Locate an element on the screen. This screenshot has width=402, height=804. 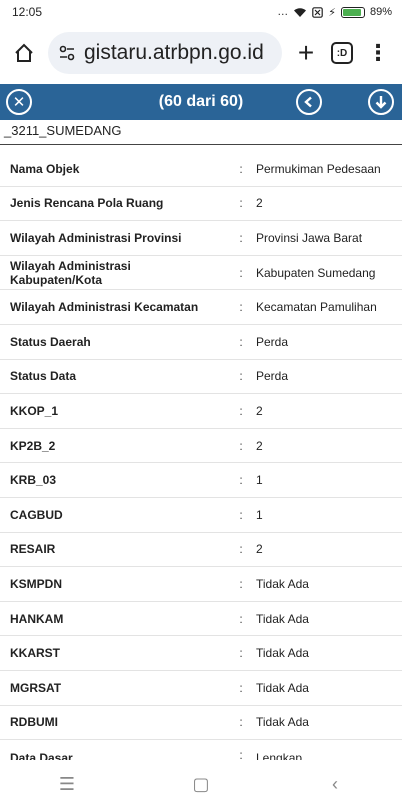
attribute-value: Kecamatan Pamulihan is located at coordinates (316, 307).